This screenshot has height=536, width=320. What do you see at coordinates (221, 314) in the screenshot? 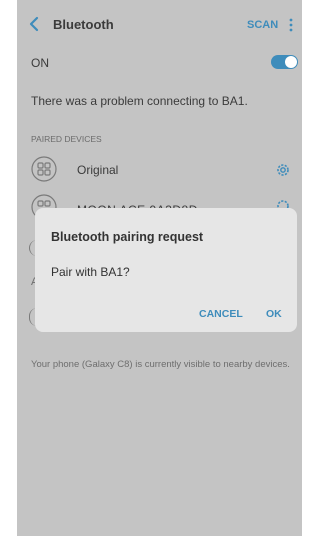
I see `cancel-button: CANCEL` at bounding box center [221, 314].